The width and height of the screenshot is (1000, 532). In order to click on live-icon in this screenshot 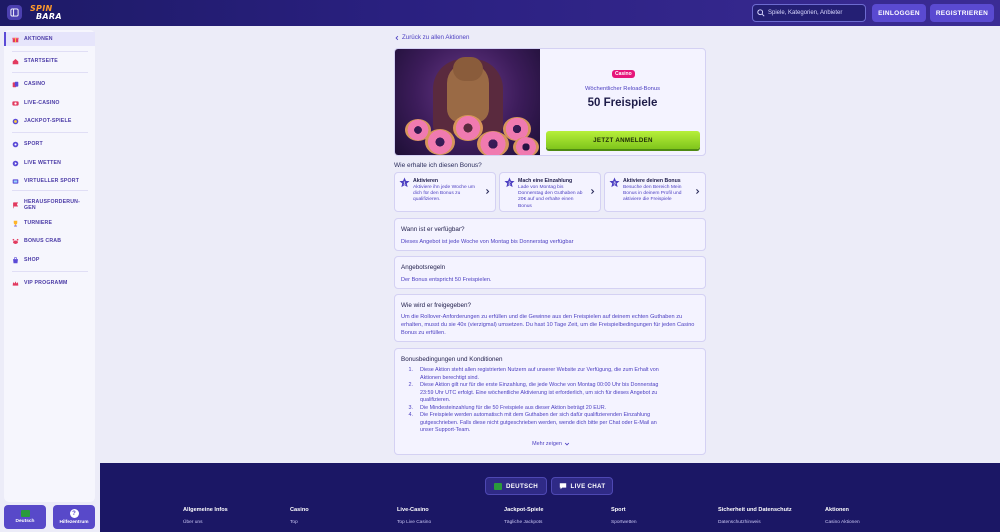, I will do `click(15, 103)`.